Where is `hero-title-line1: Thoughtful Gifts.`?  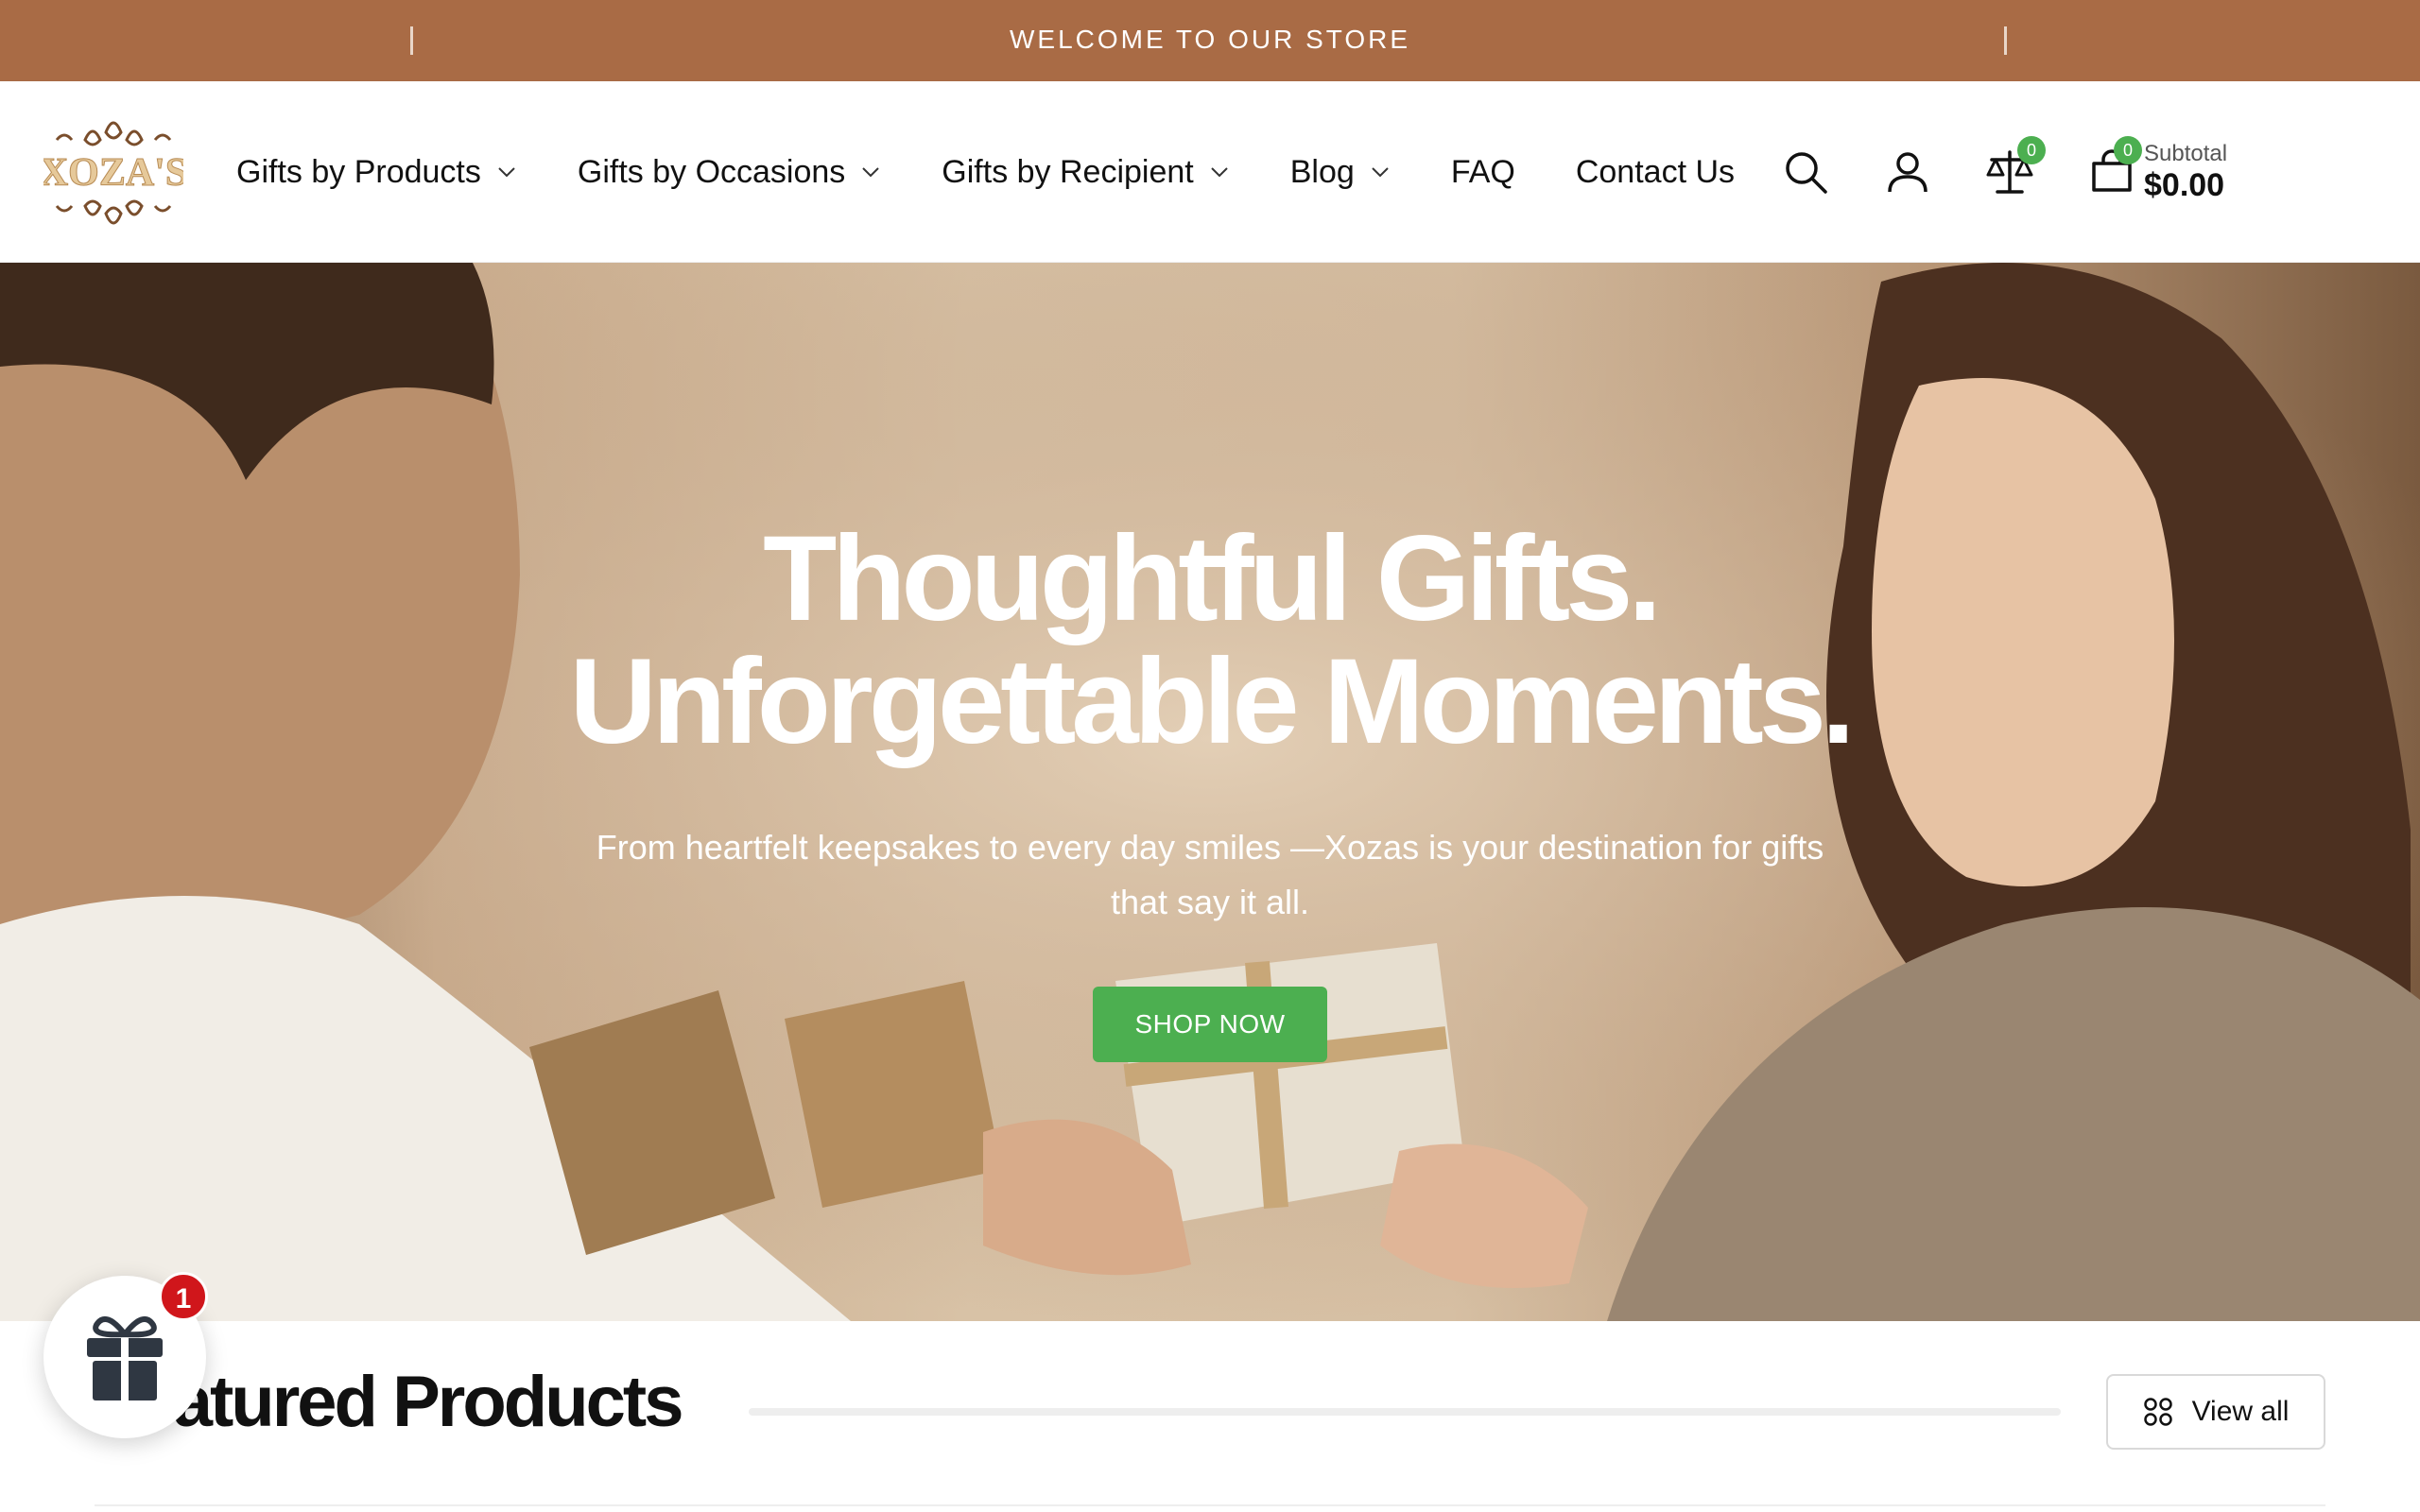
hero-title-line1: Thoughtful Gifts. is located at coordinates (1212, 578).